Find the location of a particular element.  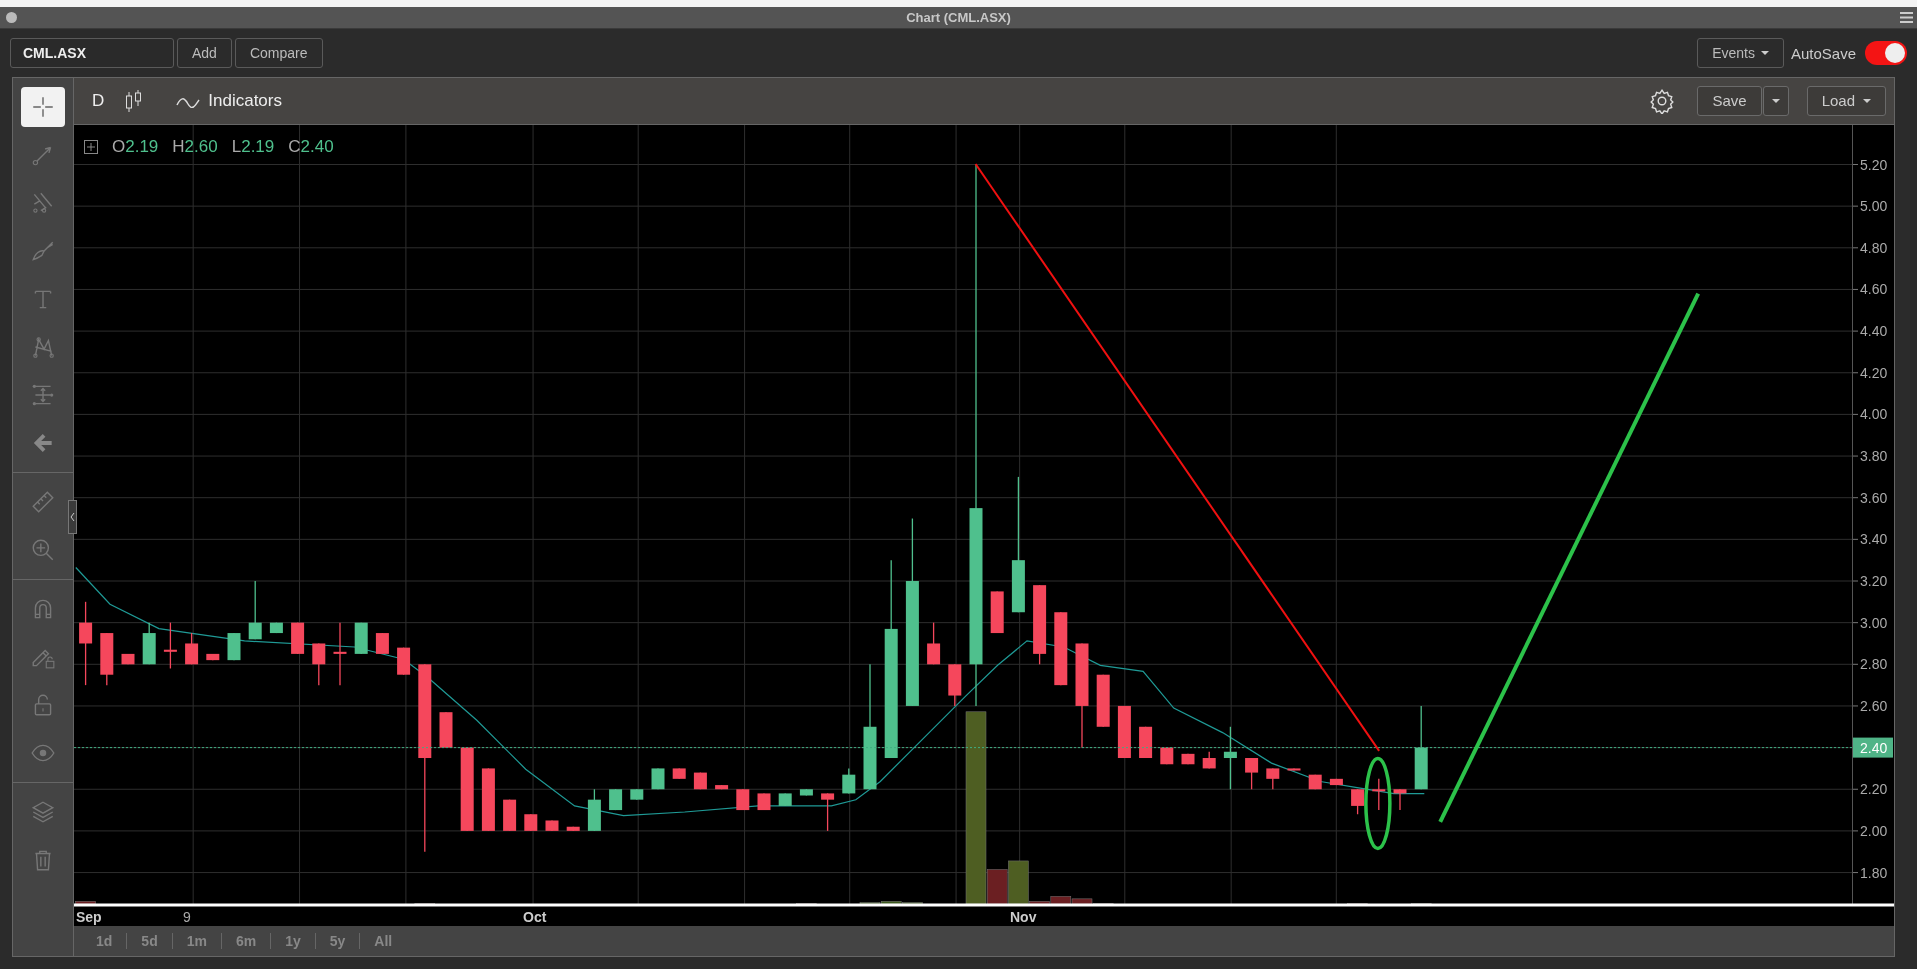

ohlc-label: O is located at coordinates (119, 146).